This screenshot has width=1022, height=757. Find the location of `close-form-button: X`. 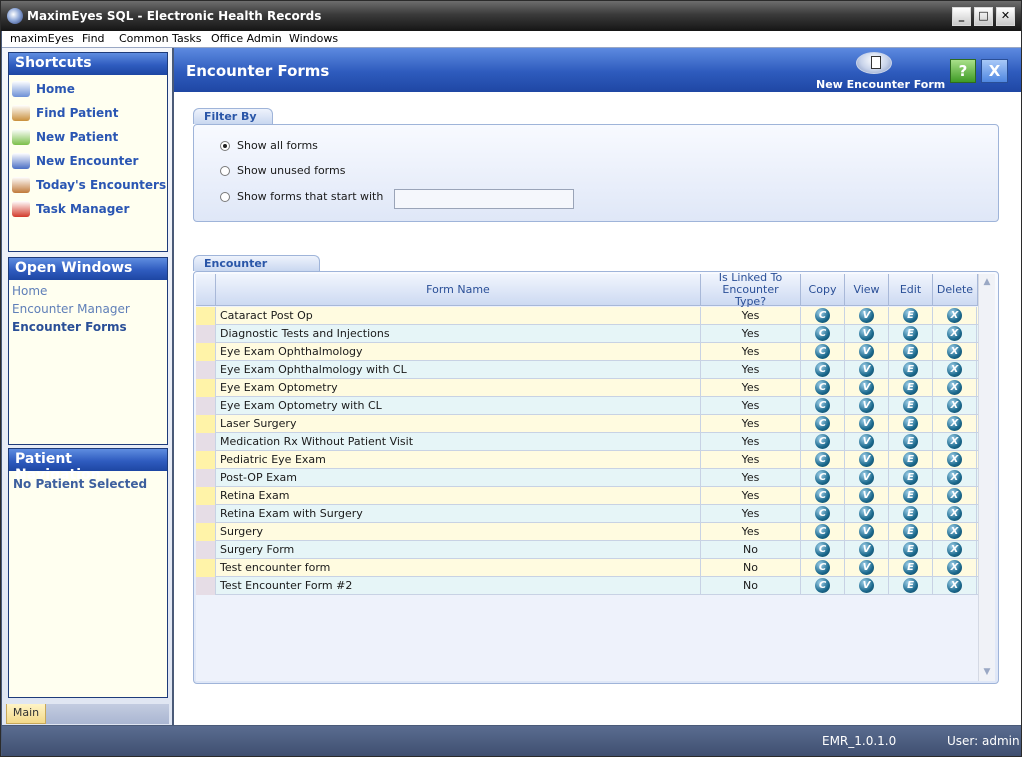

close-form-button: X is located at coordinates (994, 71).